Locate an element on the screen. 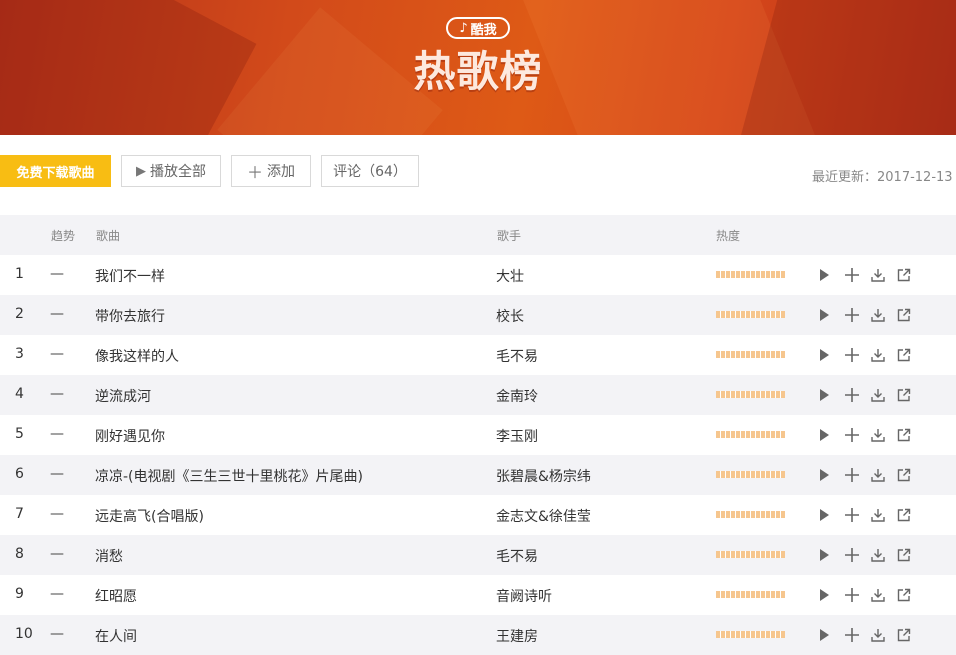 Image resolution: width=956 pixels, height=655 pixels. table-row: 1 — 我们不一样 大壮 is located at coordinates (478, 275).